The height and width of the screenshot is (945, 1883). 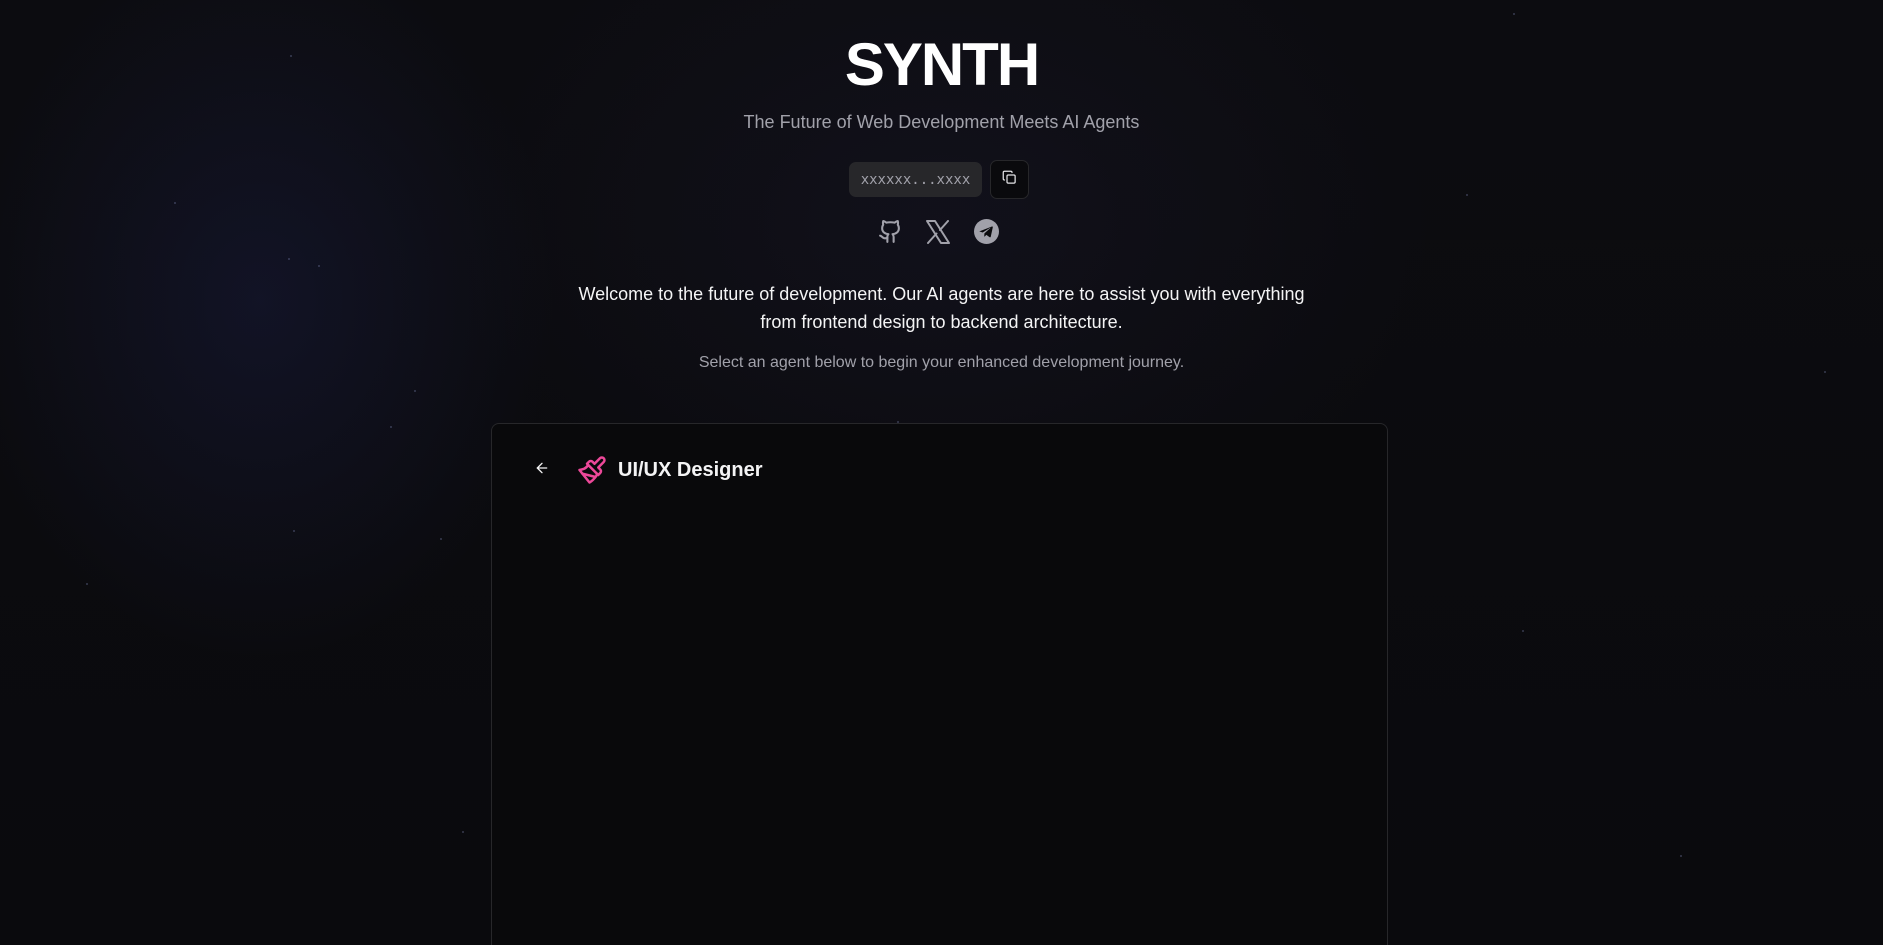 I want to click on social-links, so click(x=938, y=234).